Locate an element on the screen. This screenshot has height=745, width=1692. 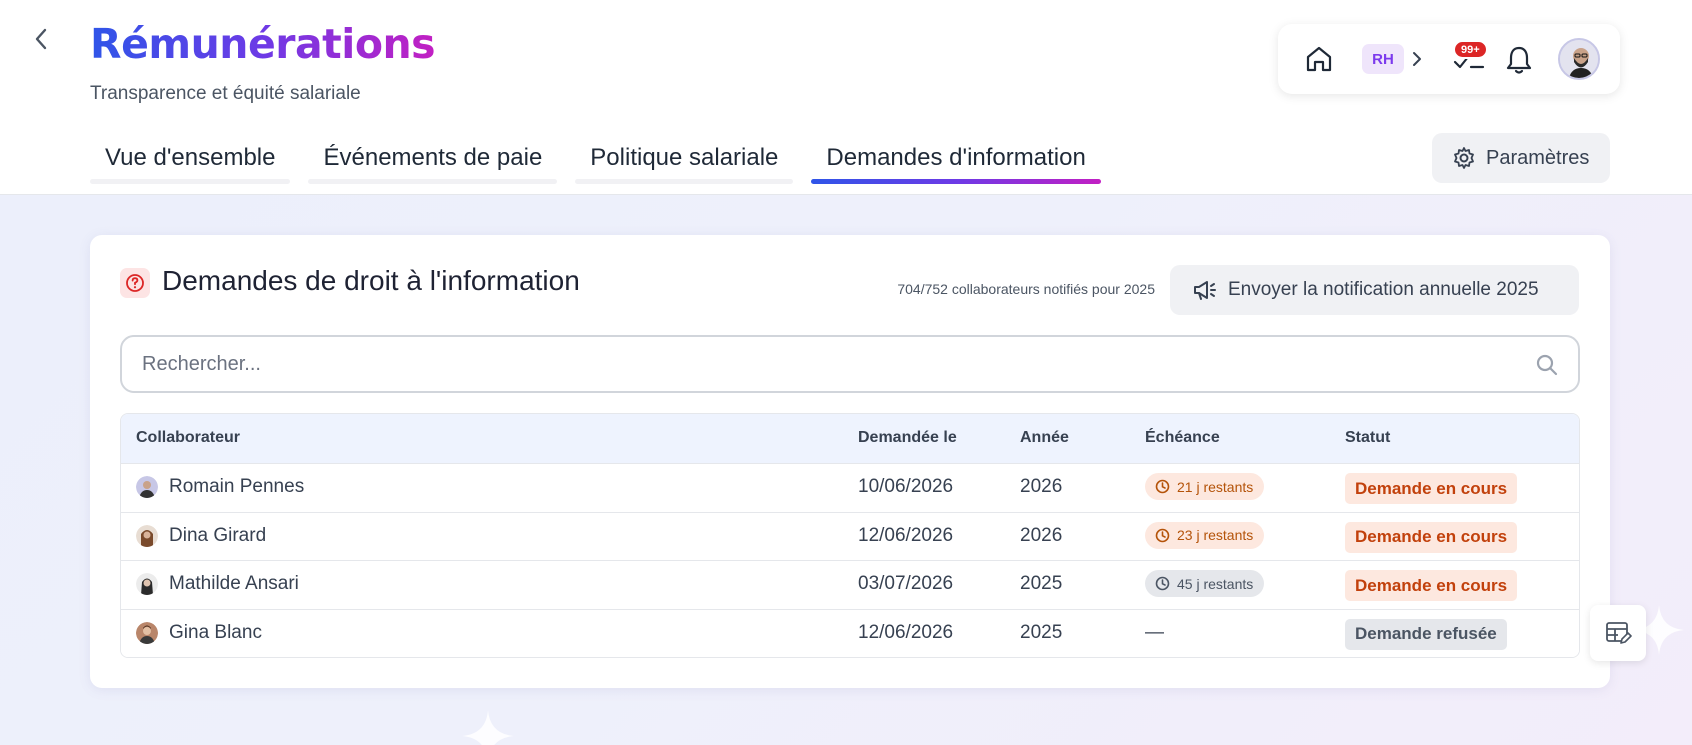
home-button is located at coordinates (1319, 59).